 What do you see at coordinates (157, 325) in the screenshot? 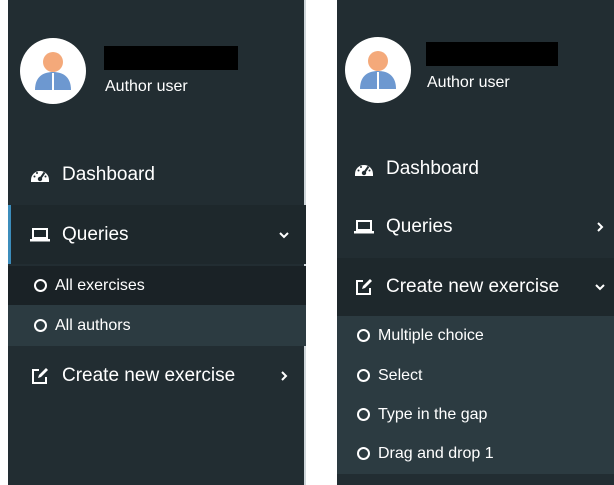
I see `submenu-item-all-authors: All authors` at bounding box center [157, 325].